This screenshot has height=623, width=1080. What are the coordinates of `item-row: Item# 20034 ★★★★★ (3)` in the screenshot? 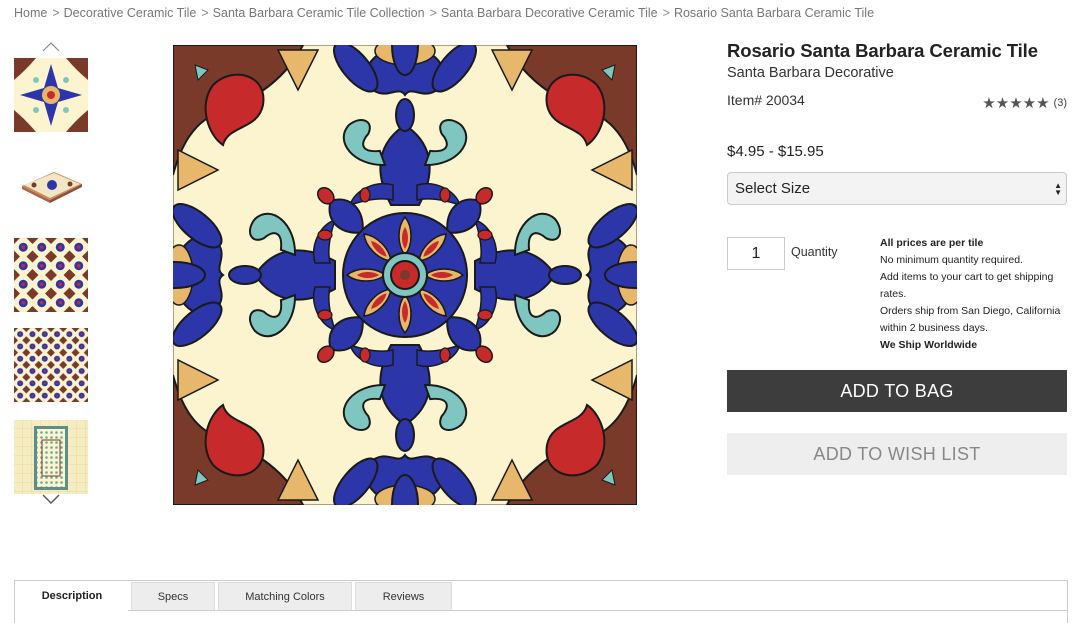 It's located at (897, 102).